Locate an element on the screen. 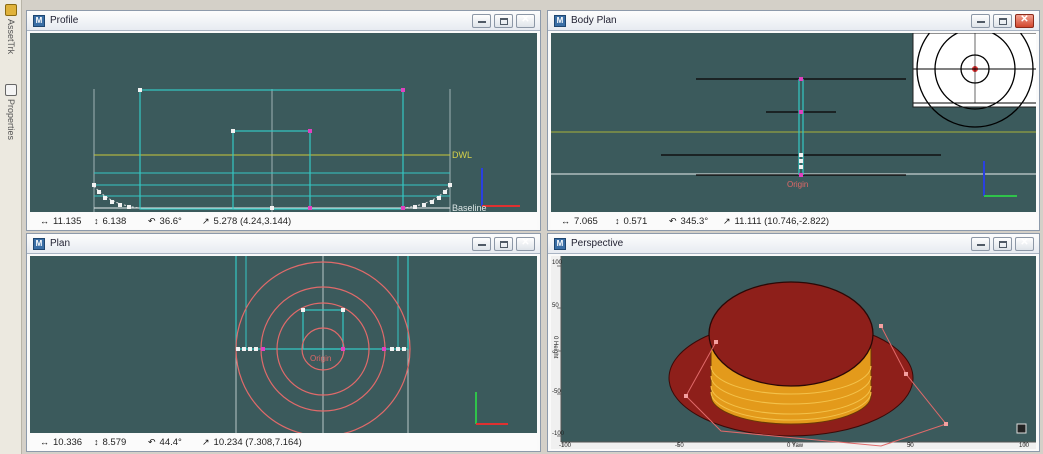 This screenshot has width=1043, height=454. status-angle-value: 345.3° is located at coordinates (694, 221).